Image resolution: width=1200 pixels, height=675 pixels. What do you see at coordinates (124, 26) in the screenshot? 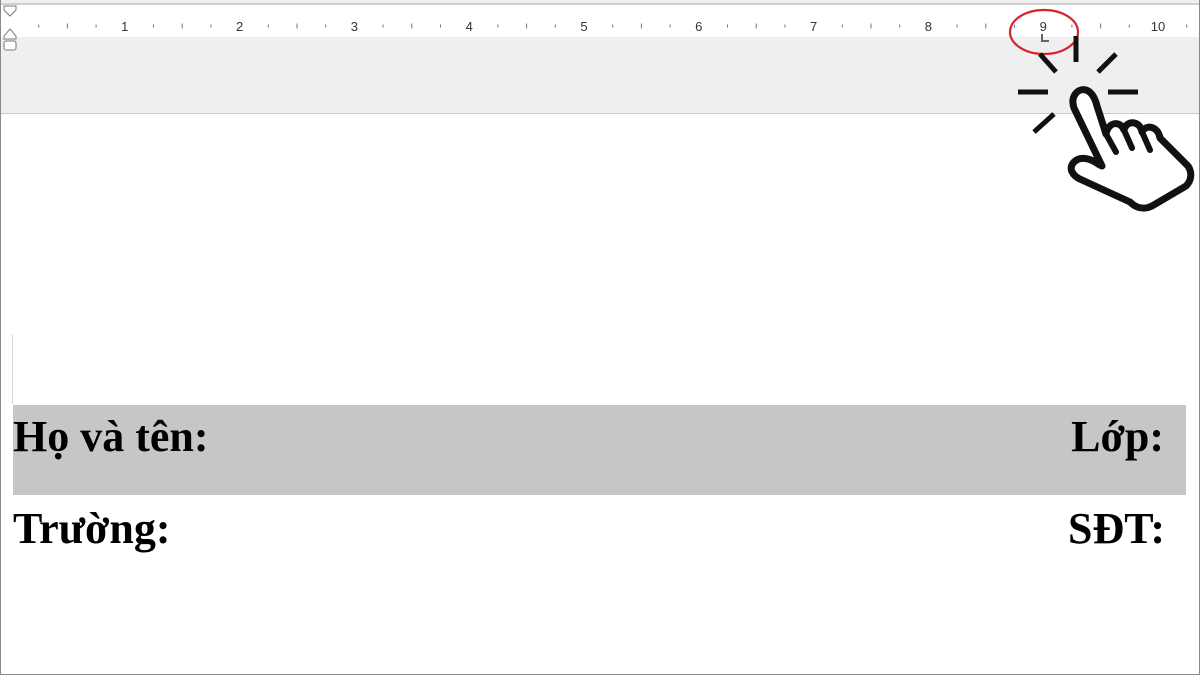
I see `ruler-number: 1` at bounding box center [124, 26].